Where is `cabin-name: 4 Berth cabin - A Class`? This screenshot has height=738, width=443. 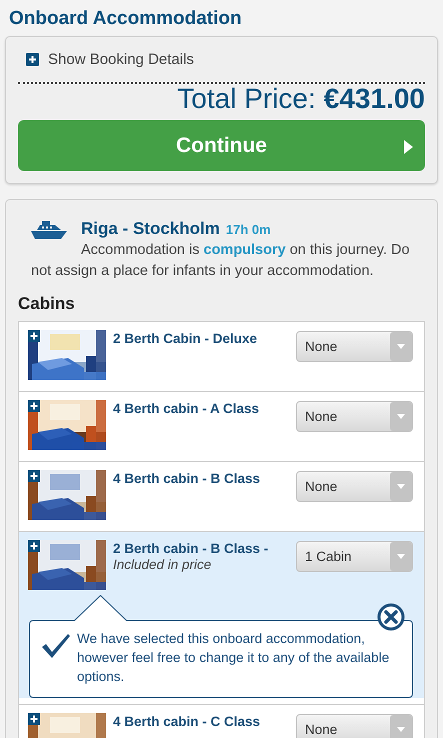 cabin-name: 4 Berth cabin - A Class is located at coordinates (186, 408).